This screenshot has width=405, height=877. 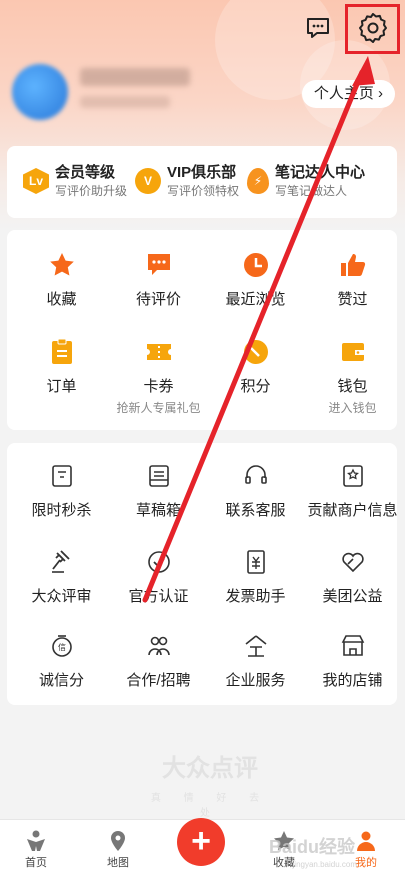 I want to click on baidu-watermark-url: jingyan.baidu.com, so click(x=324, y=864).